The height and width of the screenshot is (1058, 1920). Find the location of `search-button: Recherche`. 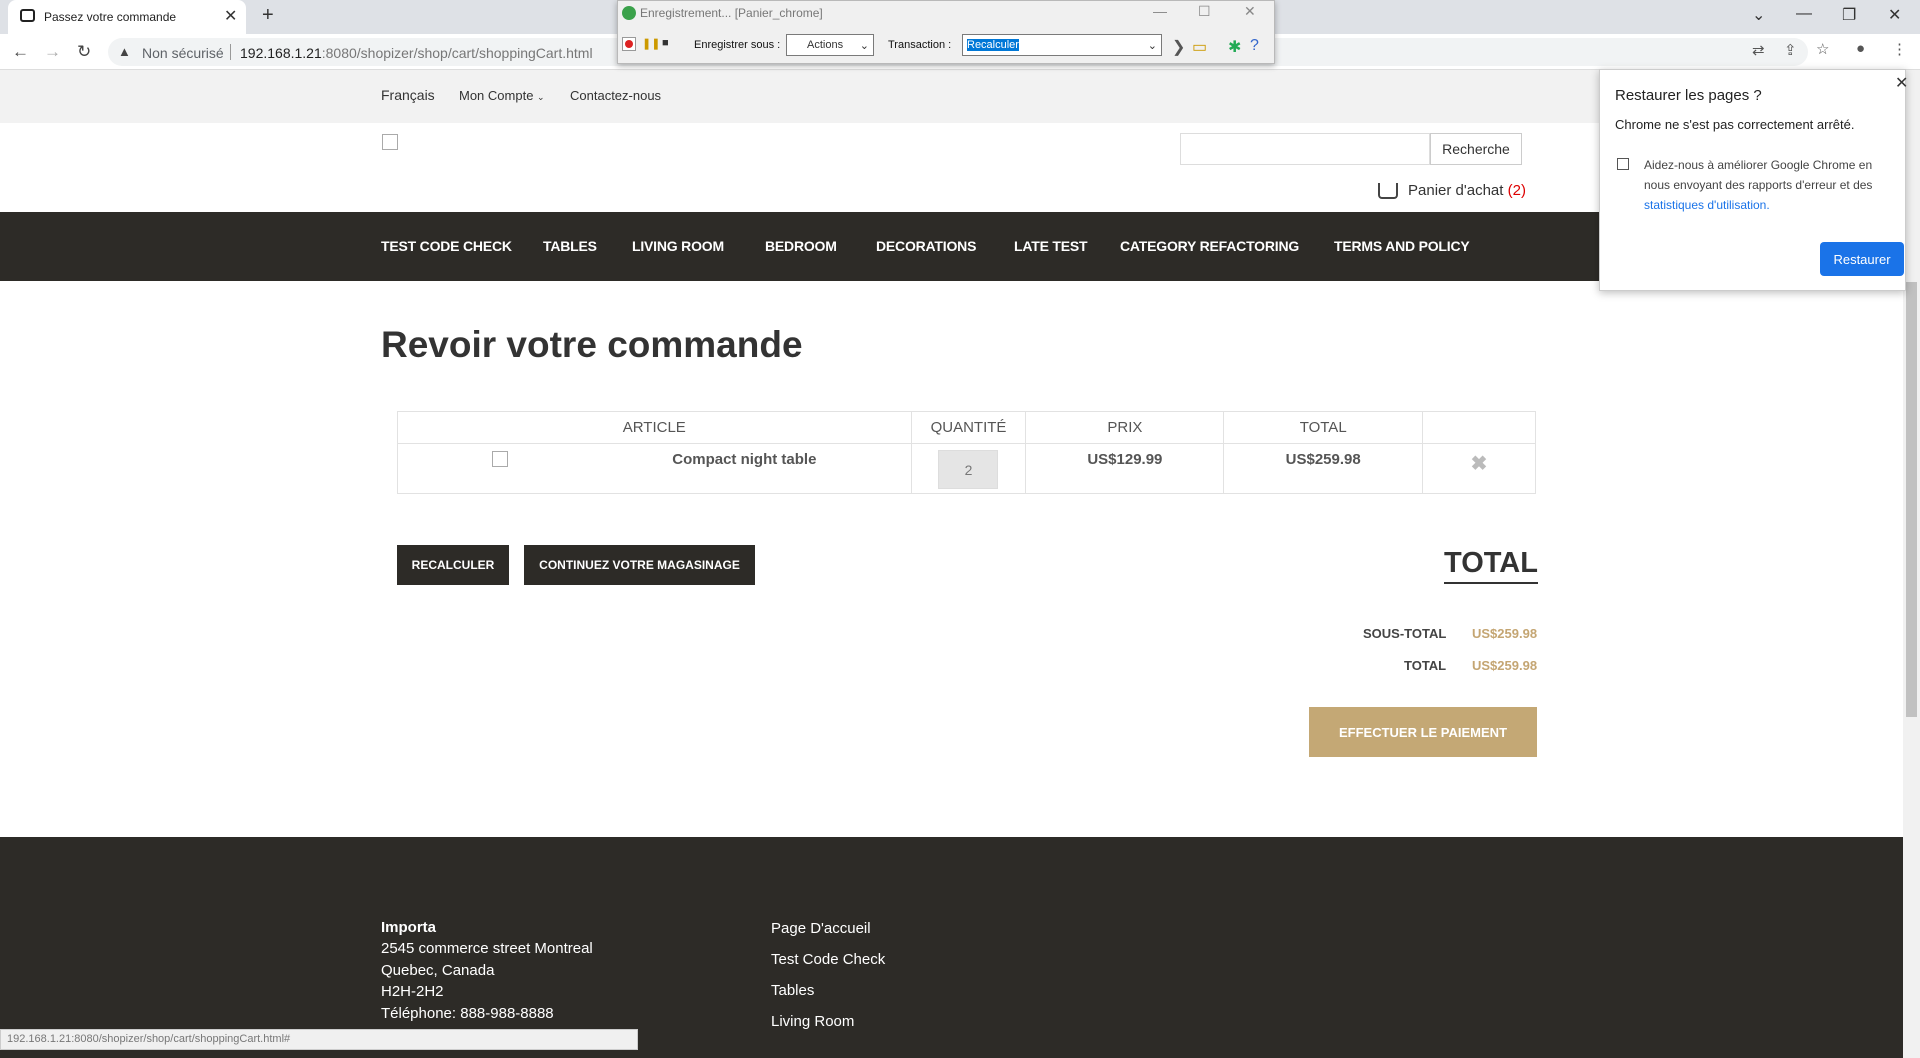

search-button: Recherche is located at coordinates (1476, 149).